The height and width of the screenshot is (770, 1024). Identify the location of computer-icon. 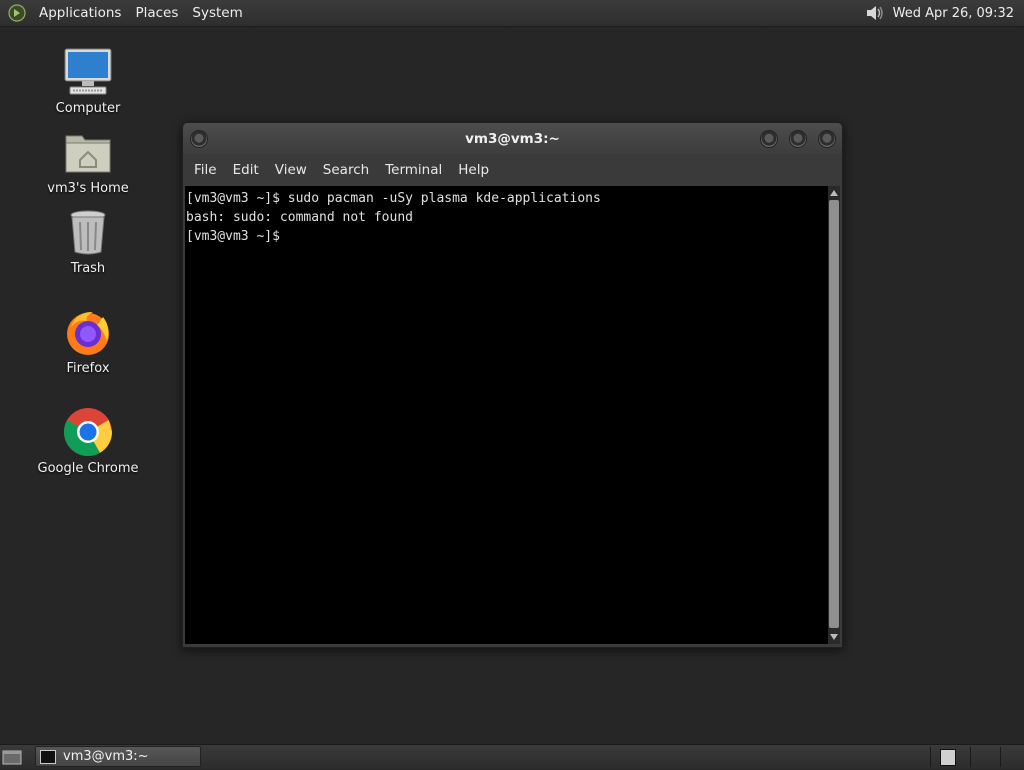
(88, 72).